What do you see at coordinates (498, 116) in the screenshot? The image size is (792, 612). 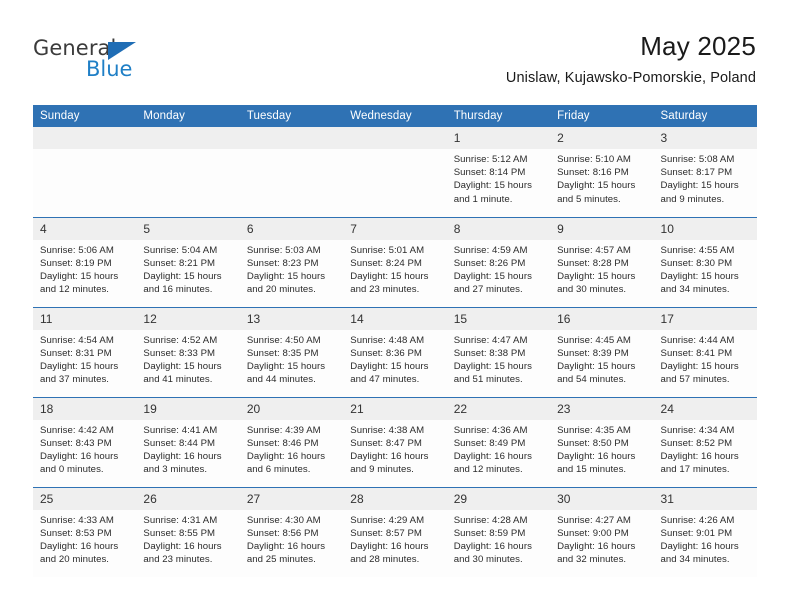 I see `weekday-header-thursday: Thursday` at bounding box center [498, 116].